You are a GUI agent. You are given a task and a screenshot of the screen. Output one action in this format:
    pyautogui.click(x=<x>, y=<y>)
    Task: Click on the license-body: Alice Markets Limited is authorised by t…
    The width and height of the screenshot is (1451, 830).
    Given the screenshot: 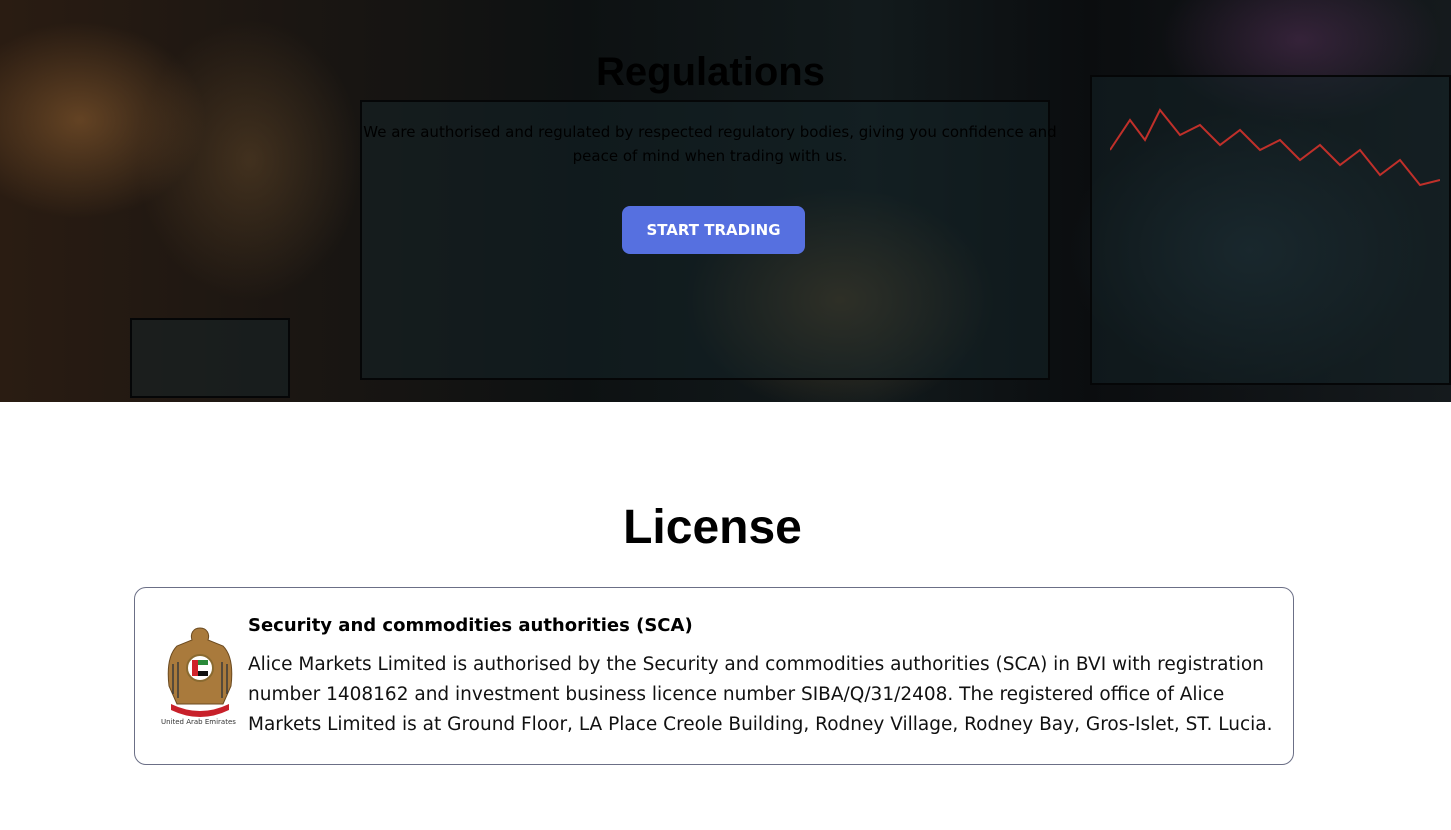 What is the action you would take?
    pyautogui.click(x=760, y=694)
    